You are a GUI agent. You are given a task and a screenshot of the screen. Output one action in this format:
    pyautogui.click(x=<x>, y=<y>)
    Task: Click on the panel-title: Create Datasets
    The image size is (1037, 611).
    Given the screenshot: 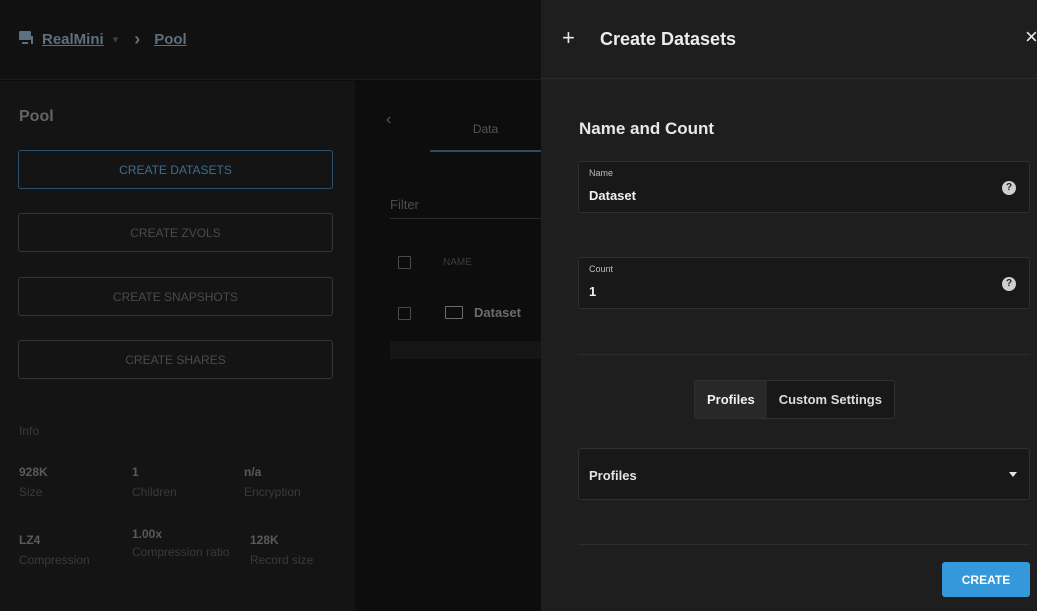 What is the action you would take?
    pyautogui.click(x=668, y=39)
    